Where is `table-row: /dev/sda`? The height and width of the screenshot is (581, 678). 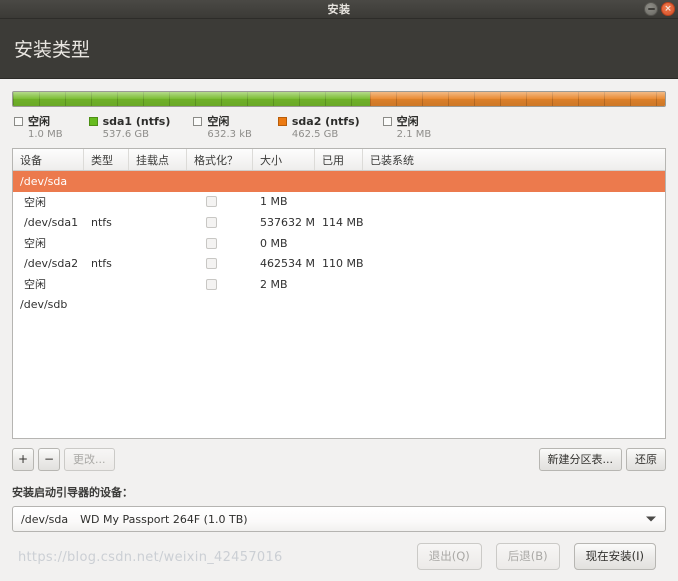
table-row: /dev/sda is located at coordinates (339, 181).